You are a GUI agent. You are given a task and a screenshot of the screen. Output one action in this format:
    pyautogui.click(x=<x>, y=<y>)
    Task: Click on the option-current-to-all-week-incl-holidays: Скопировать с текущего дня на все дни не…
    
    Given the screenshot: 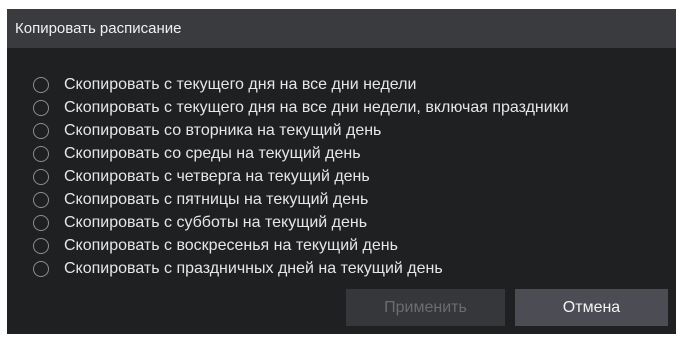 What is the action you would take?
    pyautogui.click(x=354, y=109)
    